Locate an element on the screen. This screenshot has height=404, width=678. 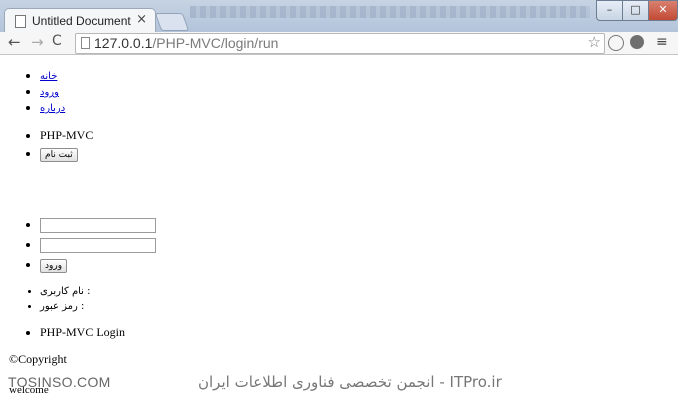
register-item: ثبت نام is located at coordinates (66, 153).